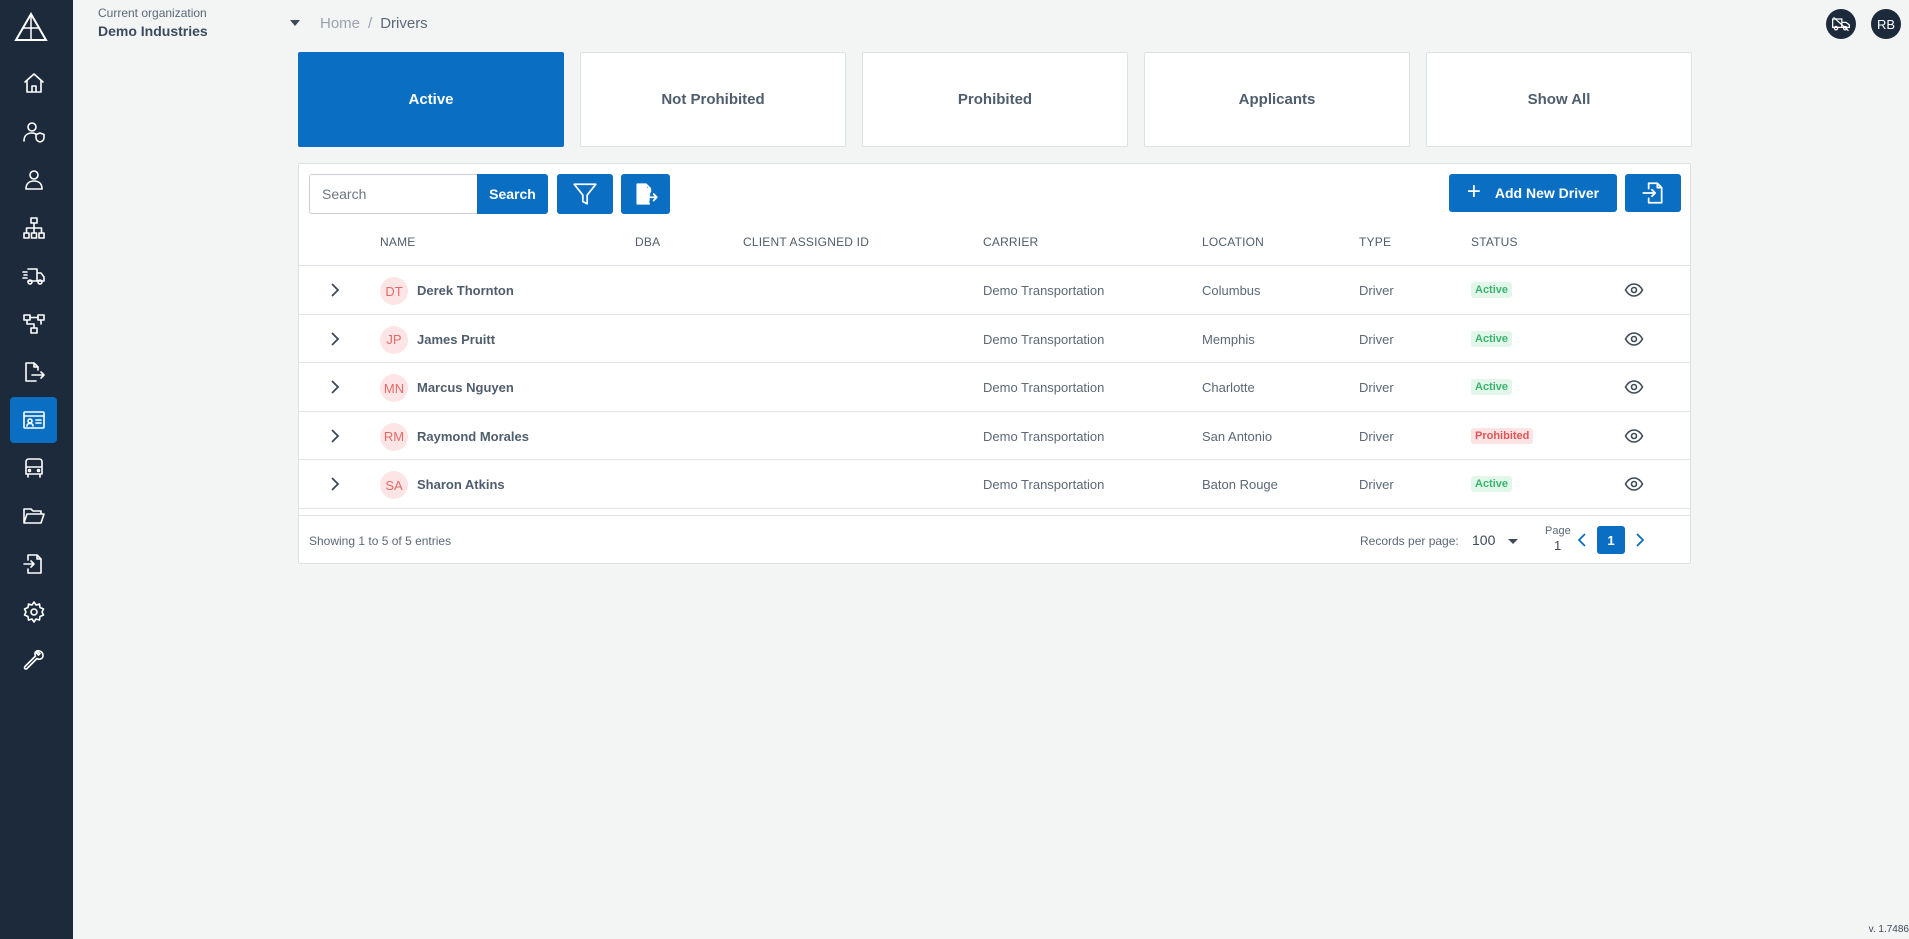  Describe the element at coordinates (31, 27) in the screenshot. I see `app-logo-icon` at that location.